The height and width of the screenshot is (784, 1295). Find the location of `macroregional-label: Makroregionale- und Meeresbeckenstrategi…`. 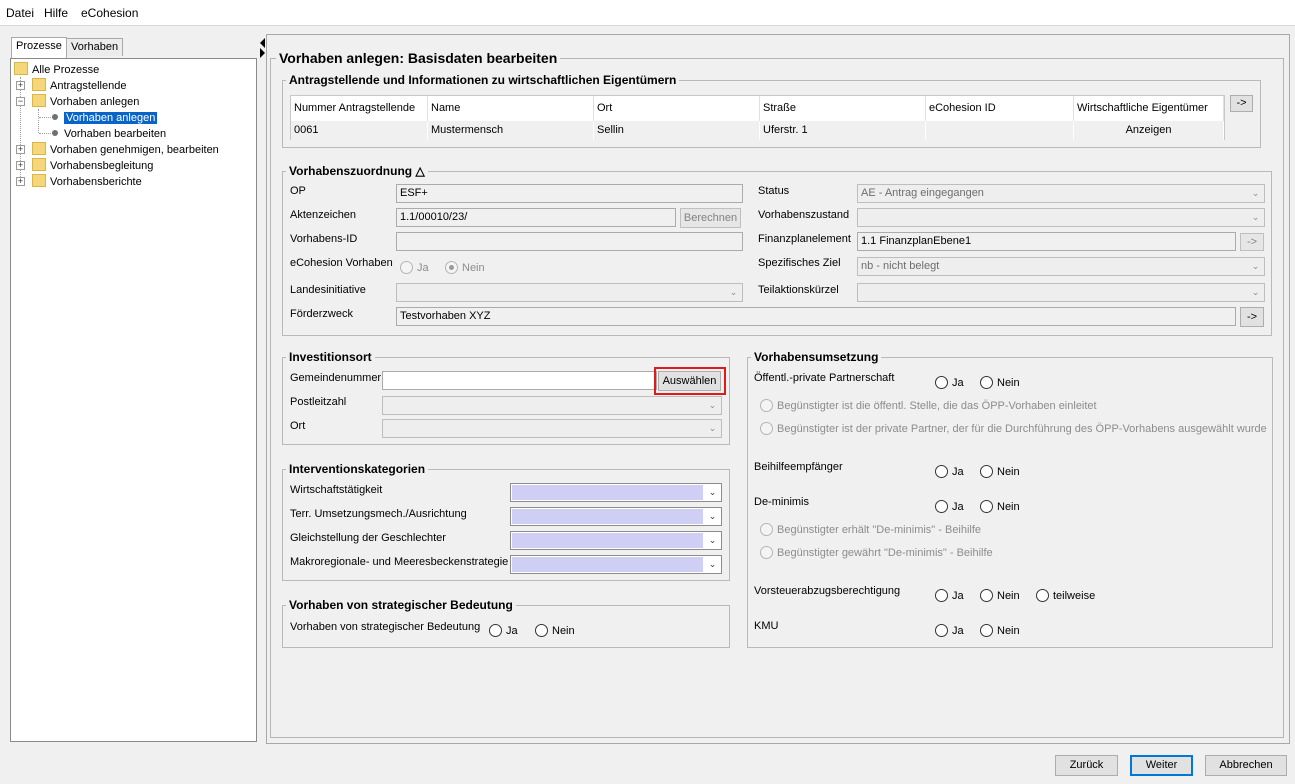

macroregional-label: Makroregionale- und Meeresbeckenstrategi… is located at coordinates (399, 562).